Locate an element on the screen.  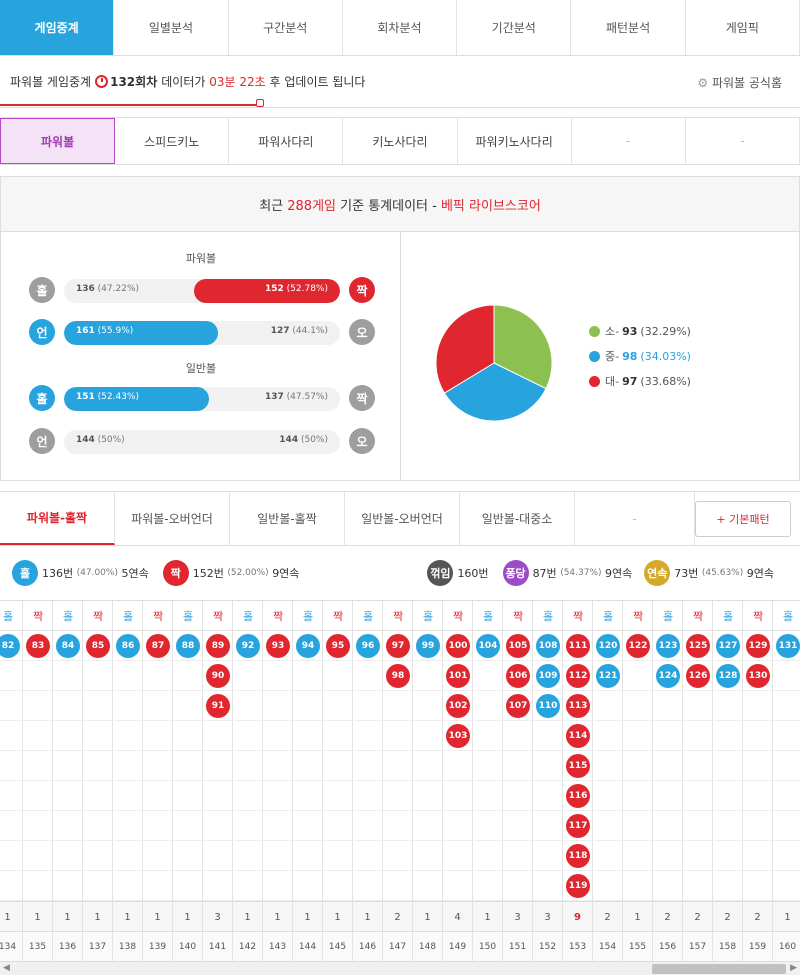
countdown-progress is located at coordinates (132, 103).